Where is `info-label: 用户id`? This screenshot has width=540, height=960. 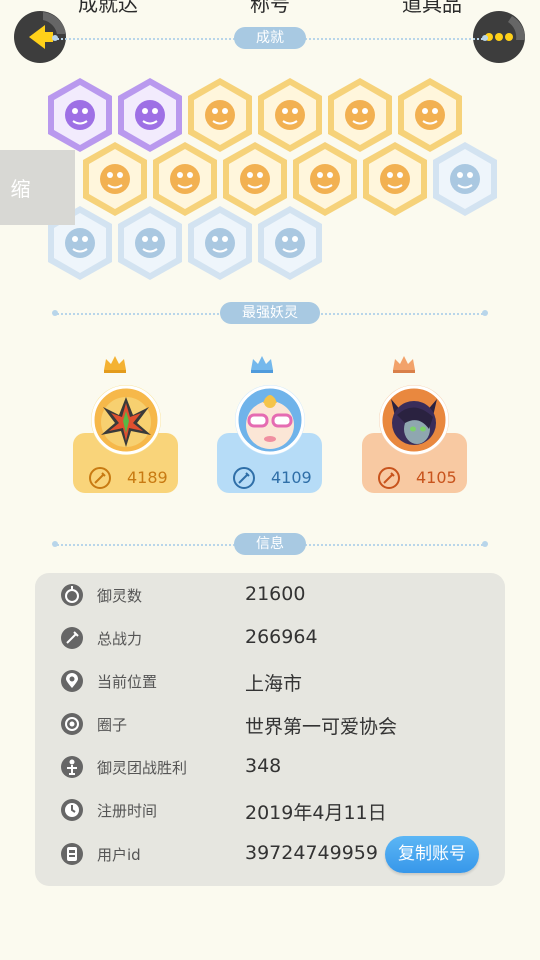
info-label: 用户id is located at coordinates (119, 855).